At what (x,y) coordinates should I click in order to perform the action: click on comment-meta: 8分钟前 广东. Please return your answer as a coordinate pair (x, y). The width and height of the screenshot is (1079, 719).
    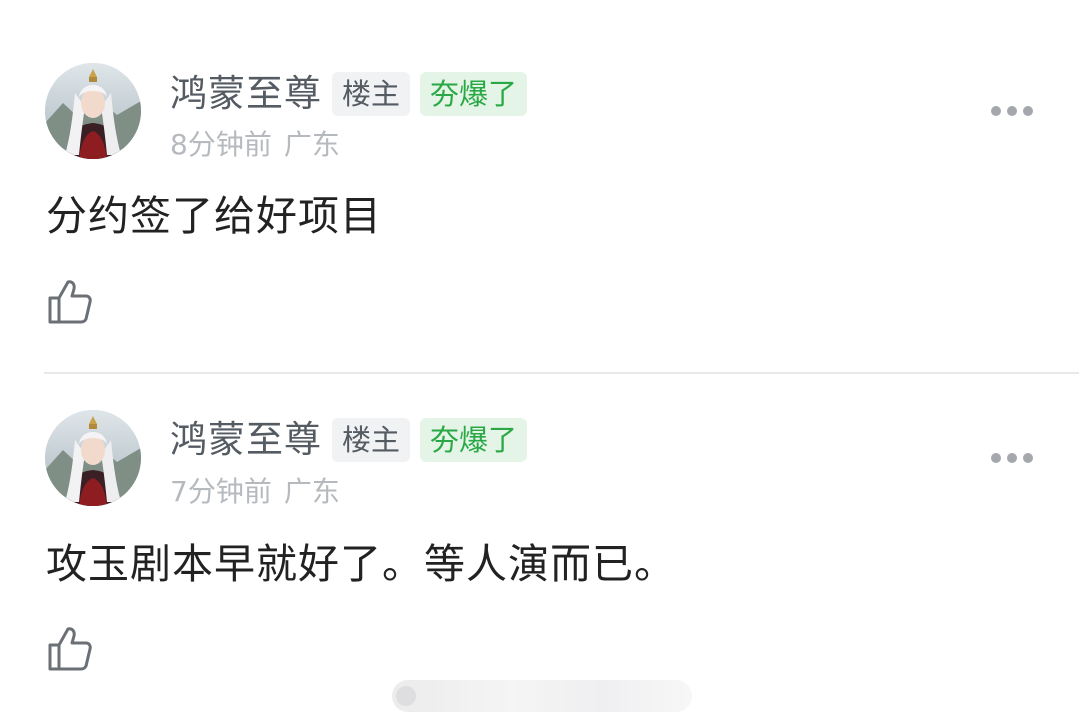
    Looking at the image, I should click on (255, 145).